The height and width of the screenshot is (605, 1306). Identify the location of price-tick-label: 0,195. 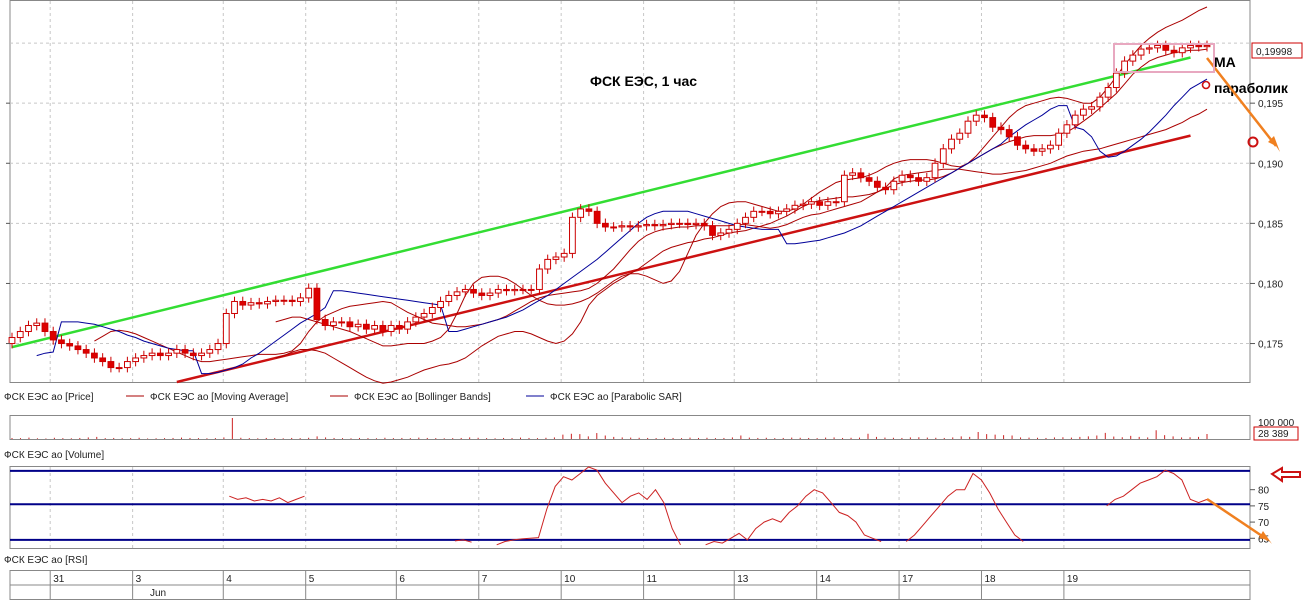
(1270, 104).